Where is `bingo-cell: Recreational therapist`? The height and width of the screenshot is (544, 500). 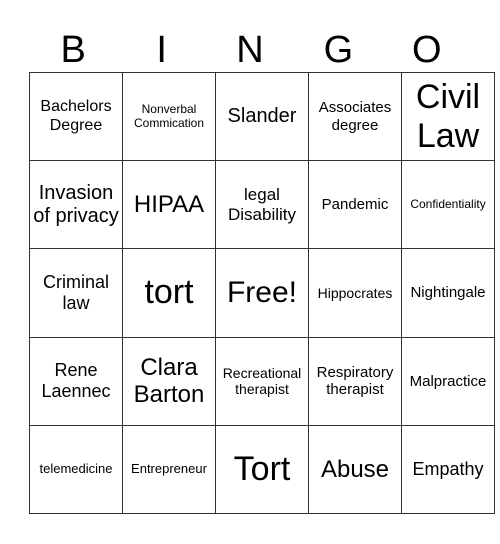
bingo-cell: Recreational therapist is located at coordinates (262, 381).